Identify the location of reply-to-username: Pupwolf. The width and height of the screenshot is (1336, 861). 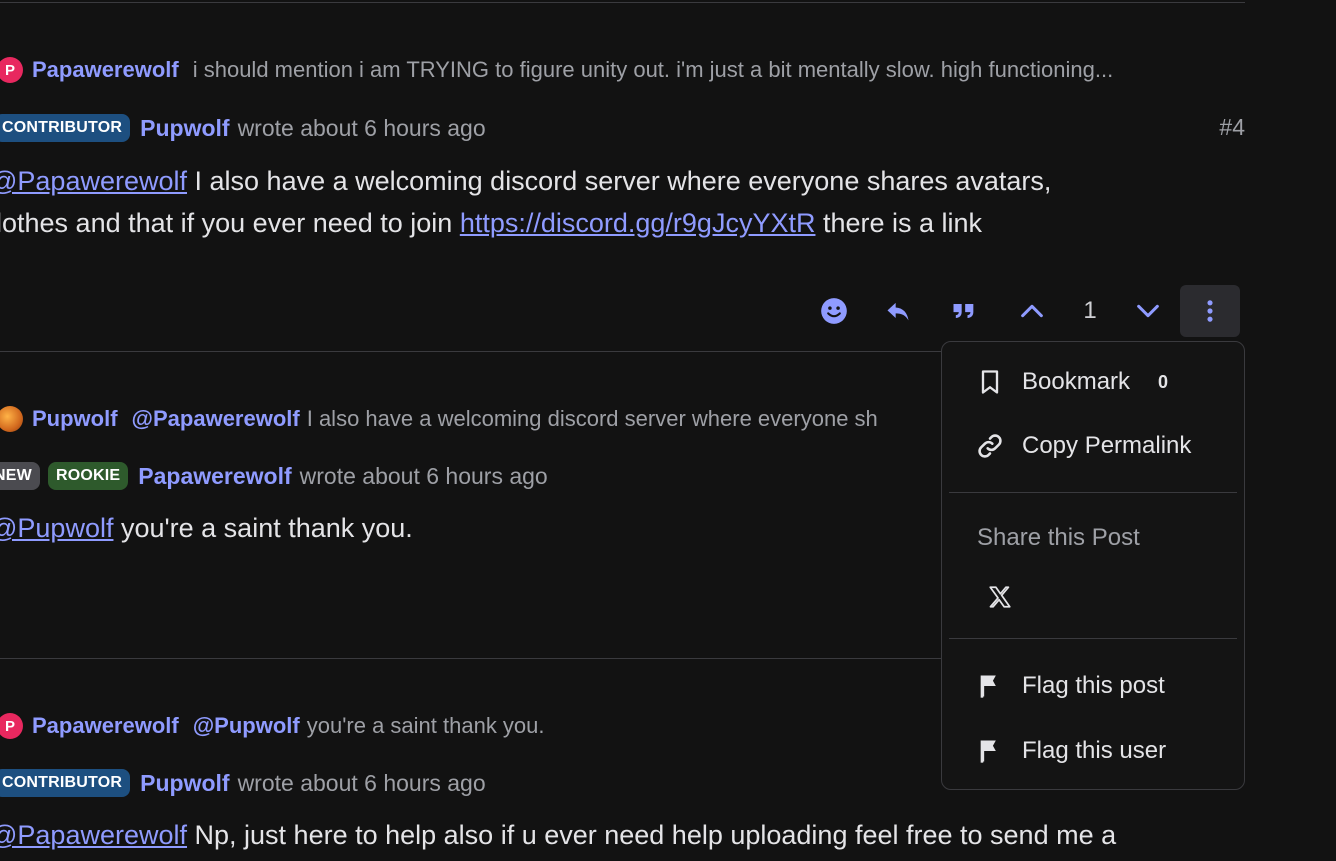
(75, 419).